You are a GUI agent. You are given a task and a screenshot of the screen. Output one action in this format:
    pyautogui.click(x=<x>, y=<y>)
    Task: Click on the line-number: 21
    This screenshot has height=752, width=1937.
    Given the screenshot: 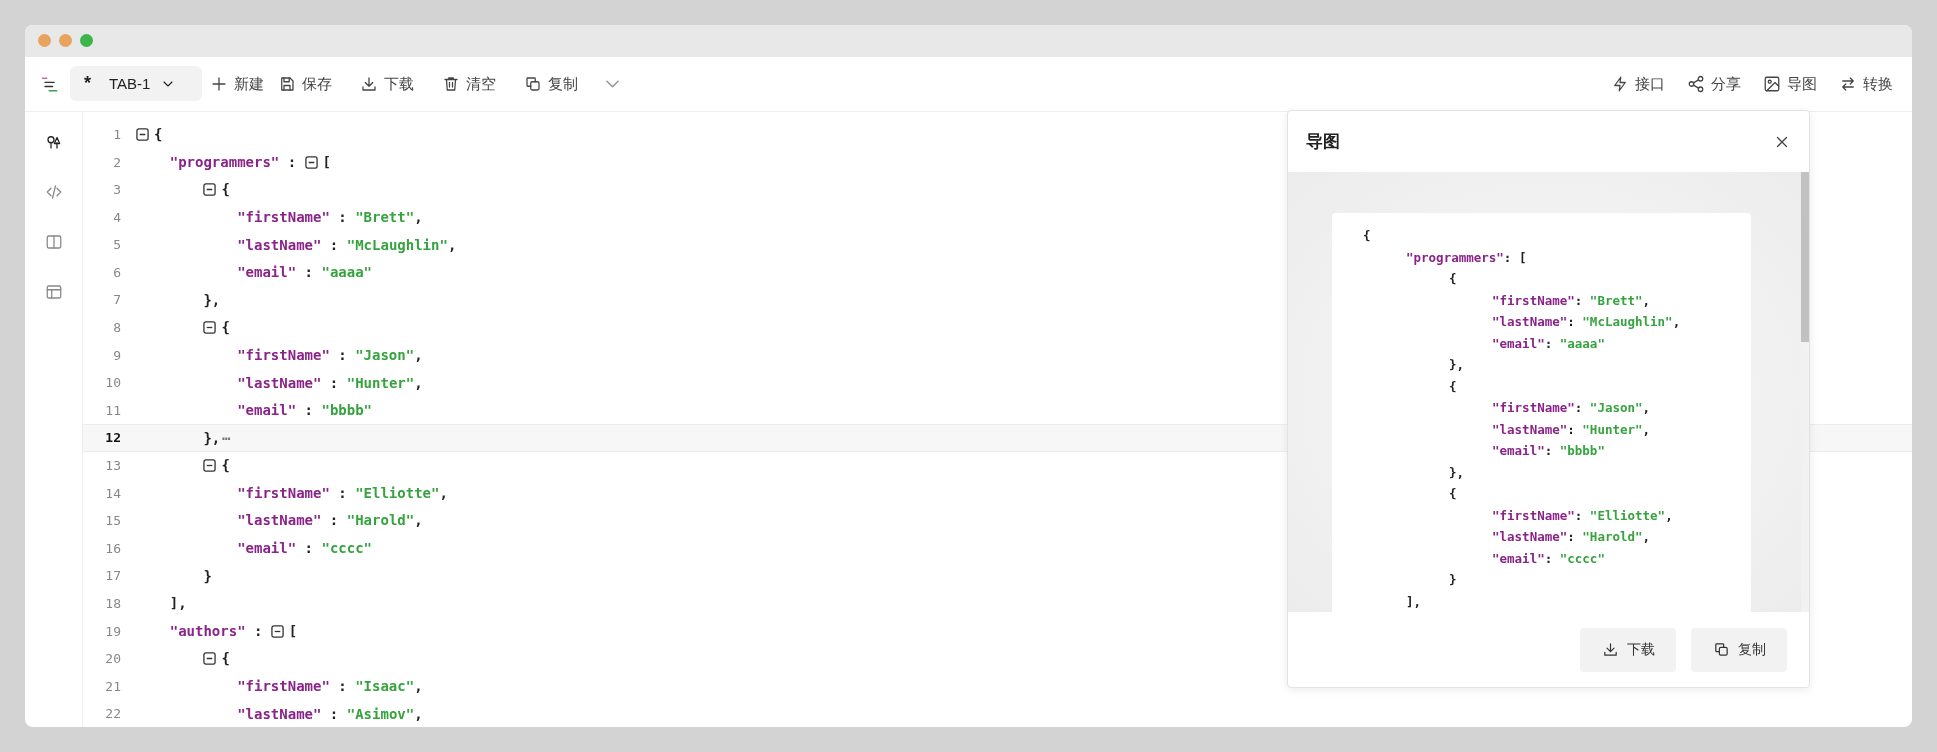 What is the action you would take?
    pyautogui.click(x=112, y=686)
    